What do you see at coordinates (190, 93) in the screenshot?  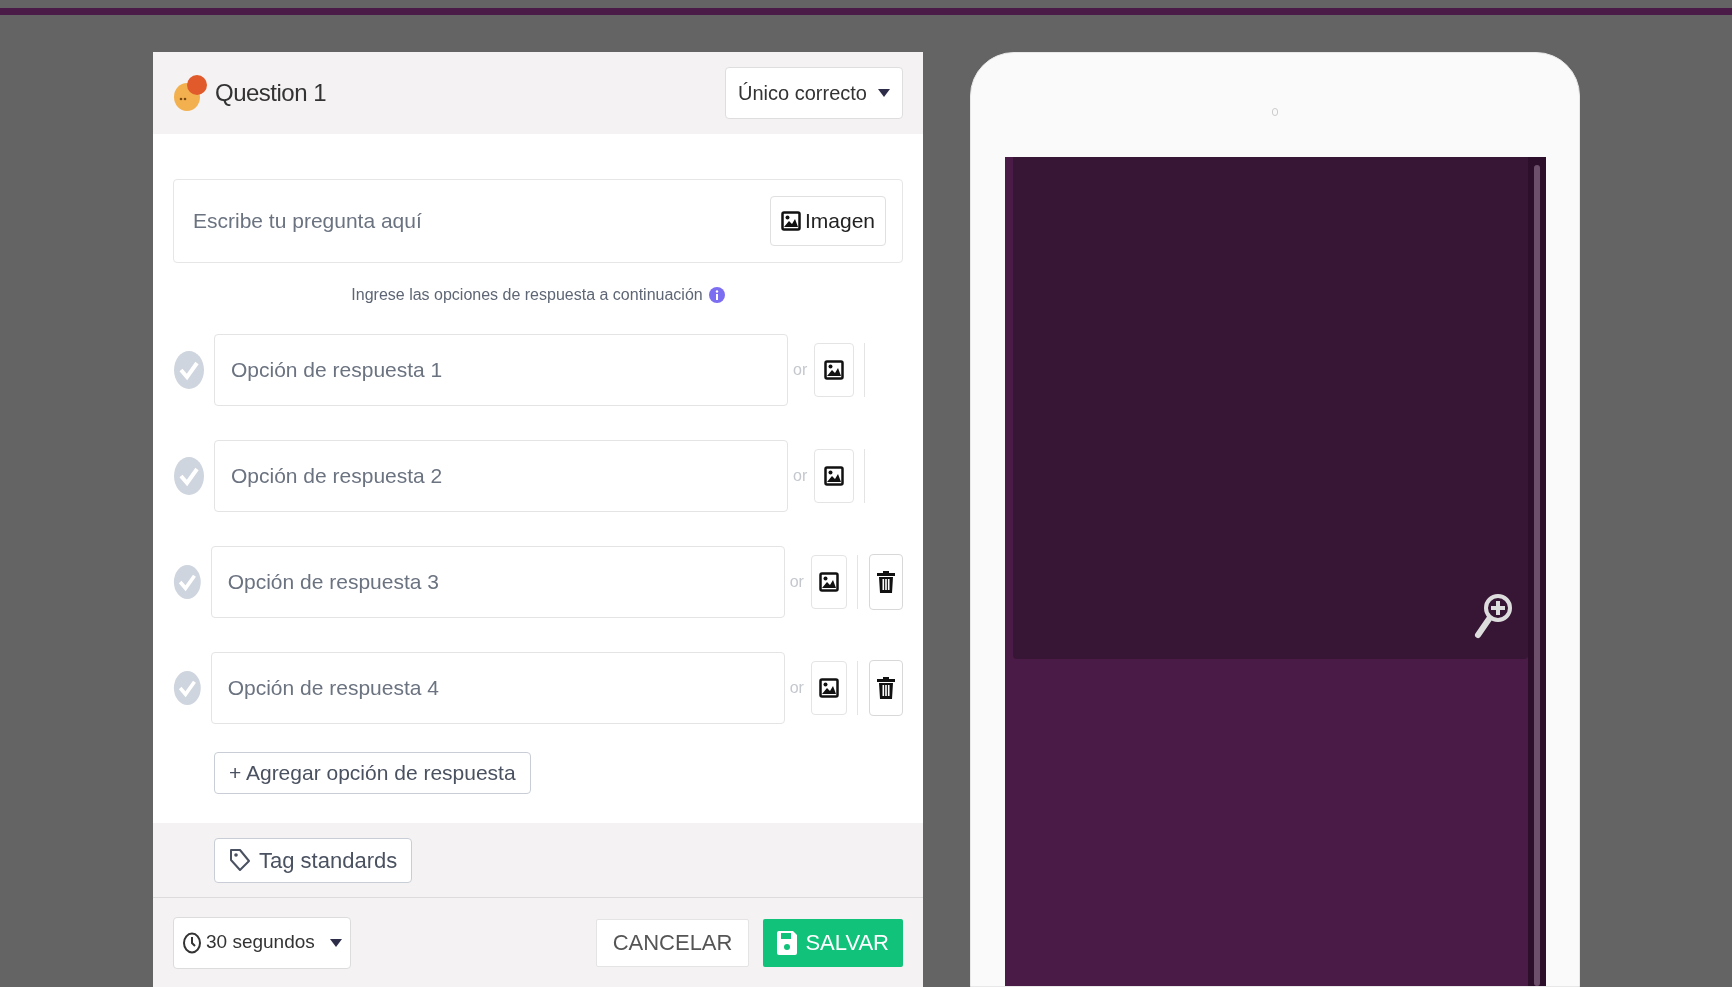 I see `question-bubble-icon` at bounding box center [190, 93].